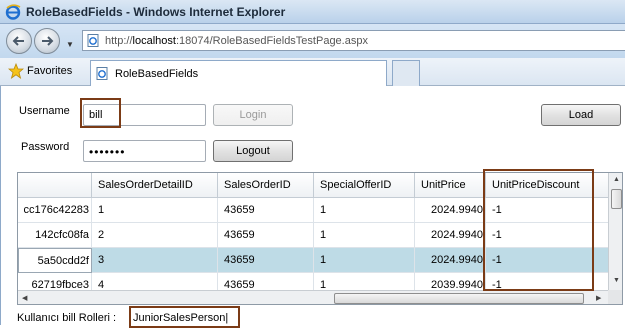 The width and height of the screenshot is (625, 328). Describe the element at coordinates (313, 297) in the screenshot. I see `horizontal-scrollbar: ◀ ▶` at that location.